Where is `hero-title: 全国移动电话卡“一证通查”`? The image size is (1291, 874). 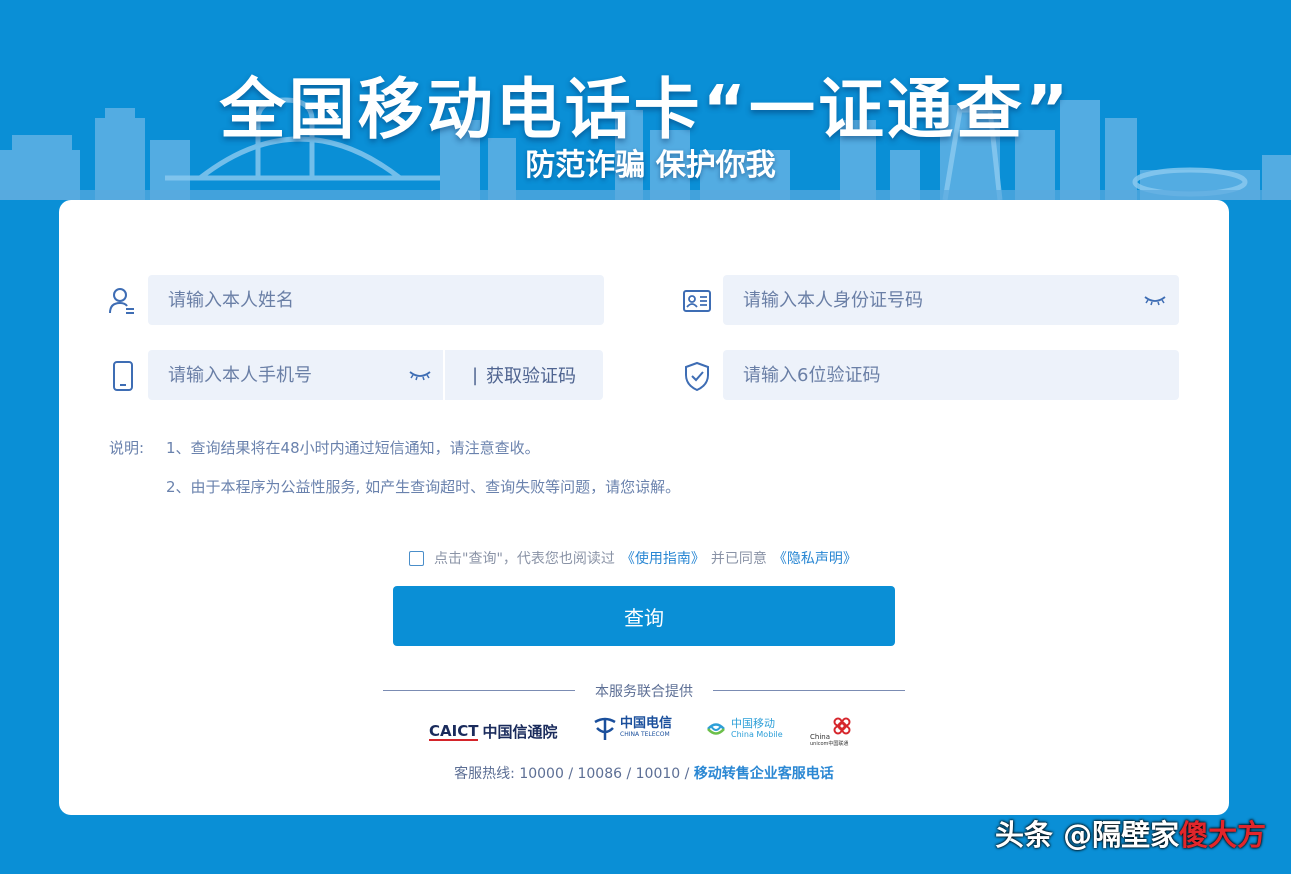 hero-title: 全国移动电话卡“一证通查” is located at coordinates (645, 109).